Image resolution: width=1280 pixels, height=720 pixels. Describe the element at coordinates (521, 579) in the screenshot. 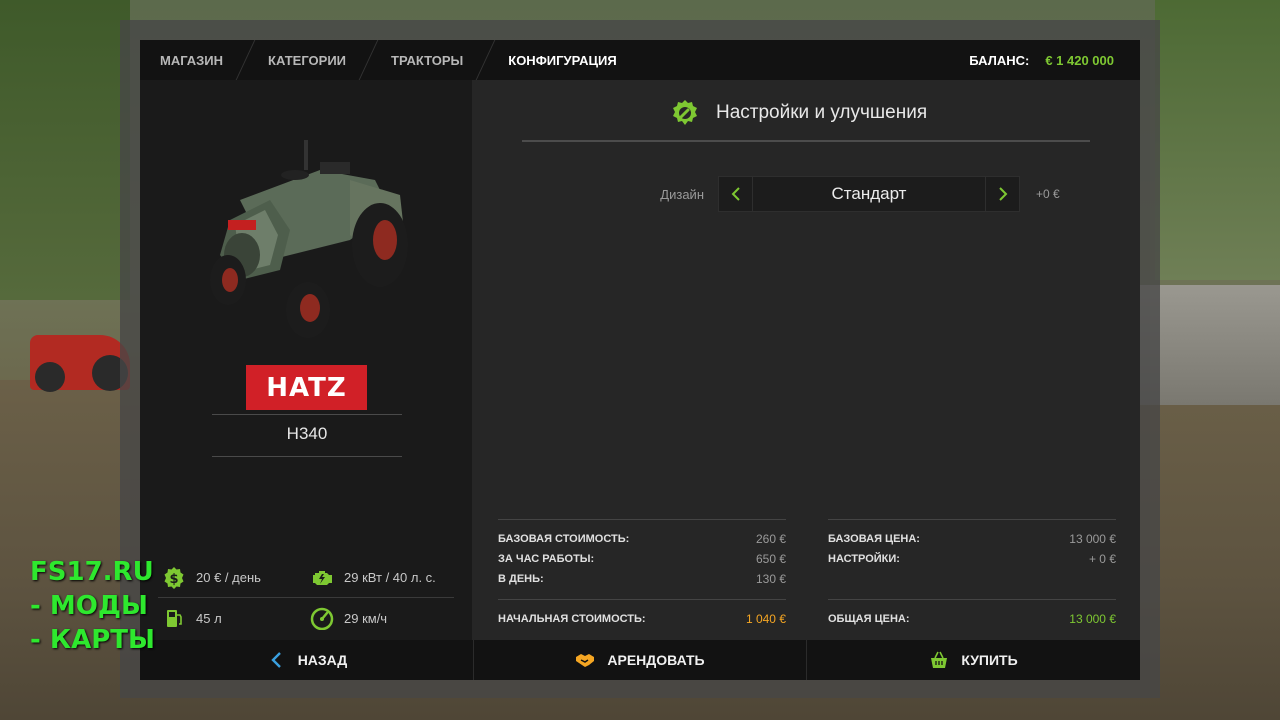

I see `per-day-label: В ДЕНЬ:` at that location.